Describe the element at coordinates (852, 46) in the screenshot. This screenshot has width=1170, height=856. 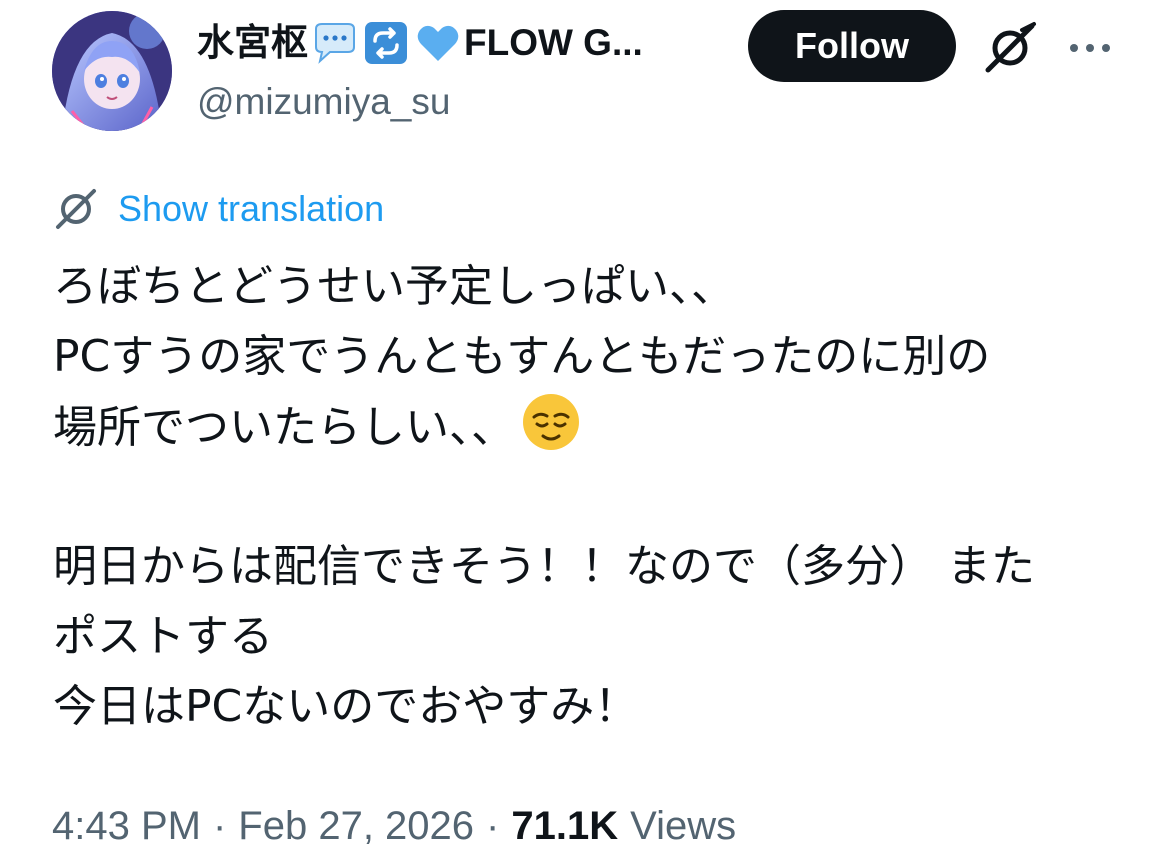
I see `follow-button: Follow` at that location.